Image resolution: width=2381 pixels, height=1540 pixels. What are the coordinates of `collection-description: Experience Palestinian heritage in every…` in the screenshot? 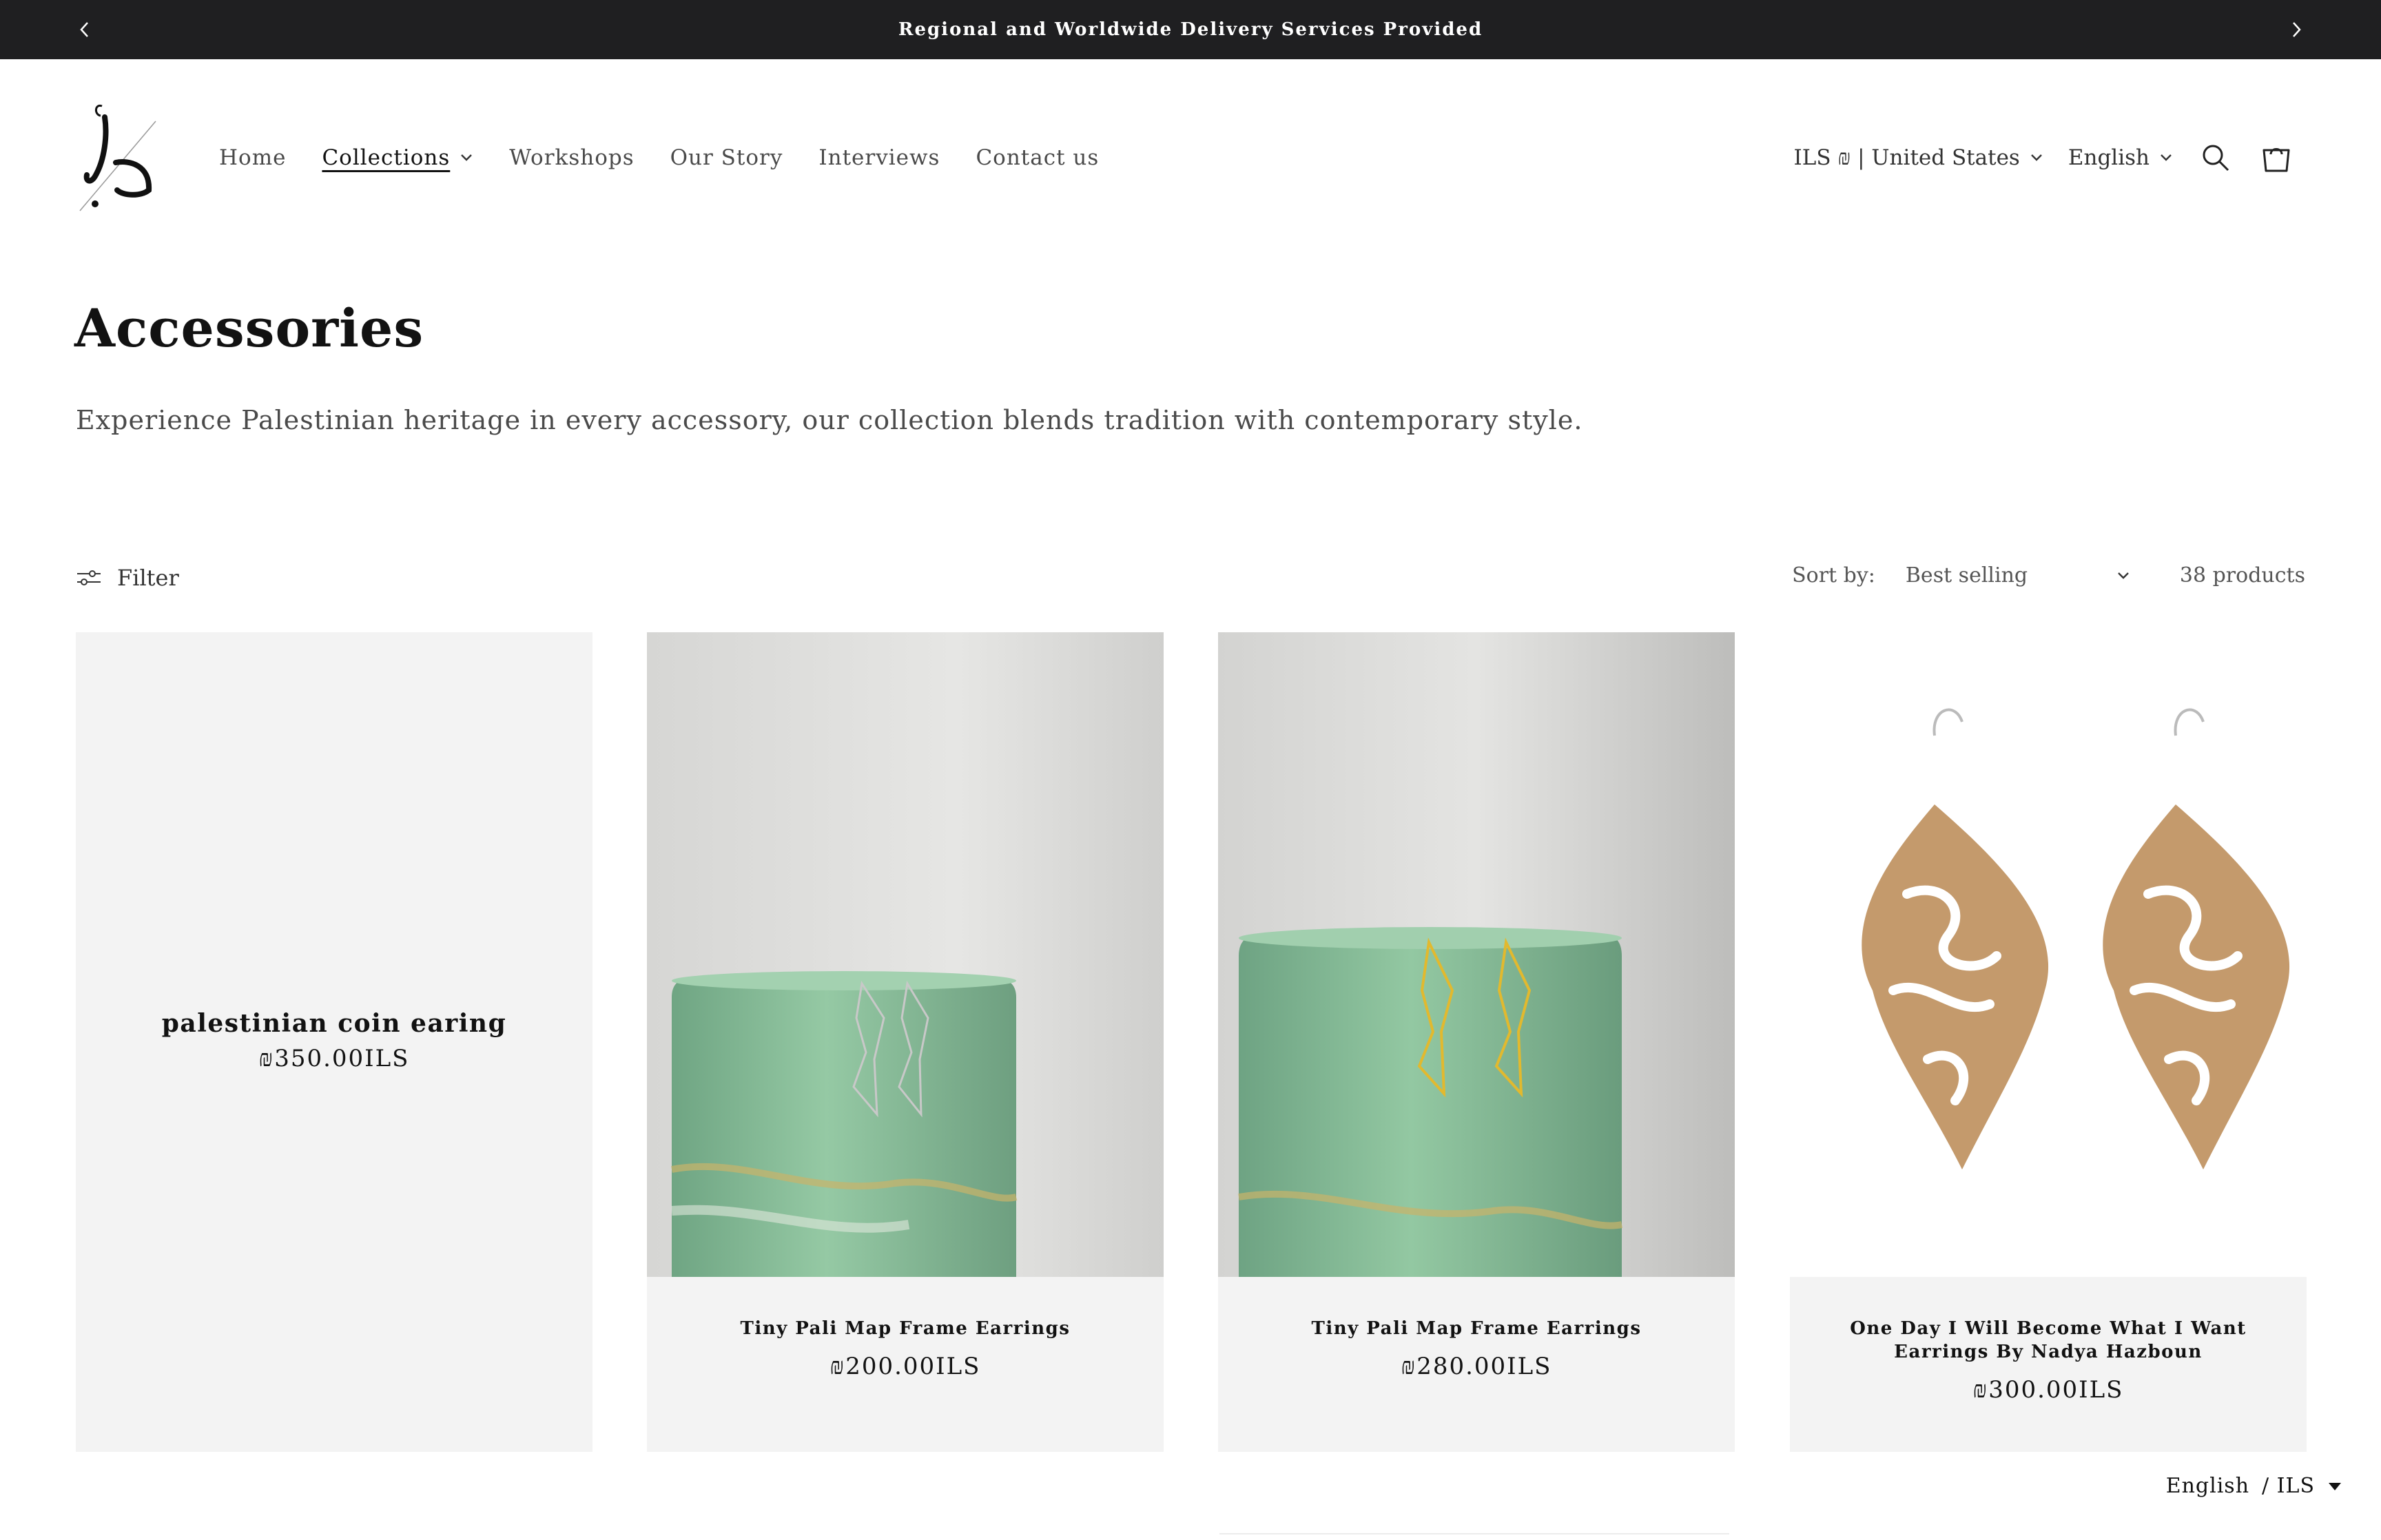 It's located at (830, 420).